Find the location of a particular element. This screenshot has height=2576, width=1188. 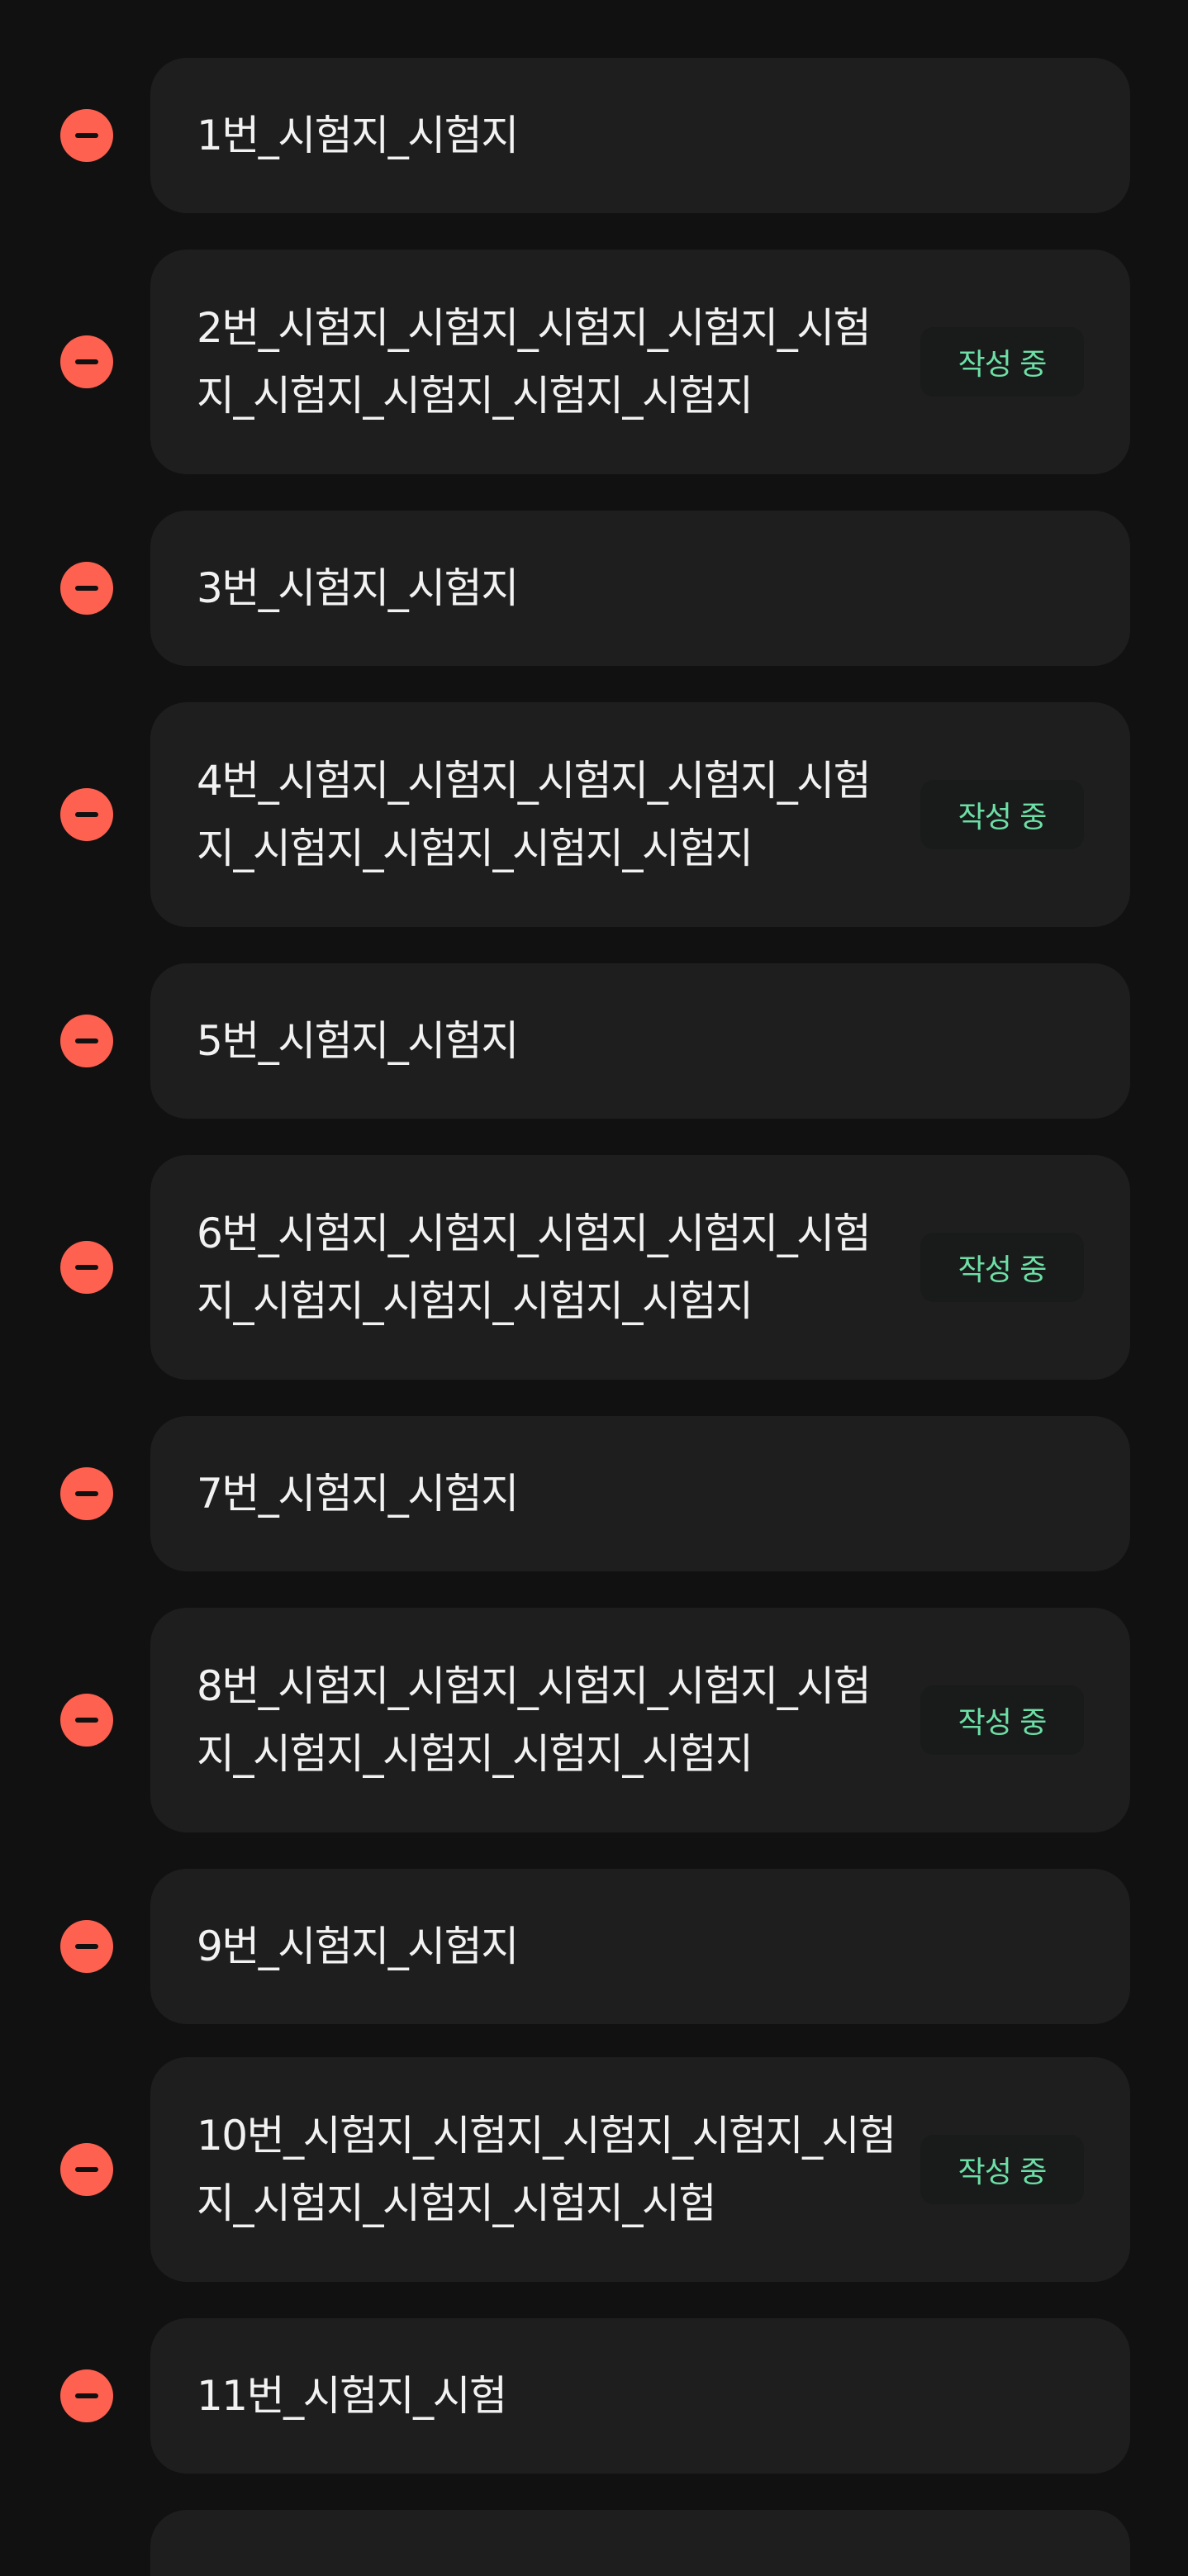

test-paper-title: 3번_시험지_시험지 is located at coordinates (358, 588).